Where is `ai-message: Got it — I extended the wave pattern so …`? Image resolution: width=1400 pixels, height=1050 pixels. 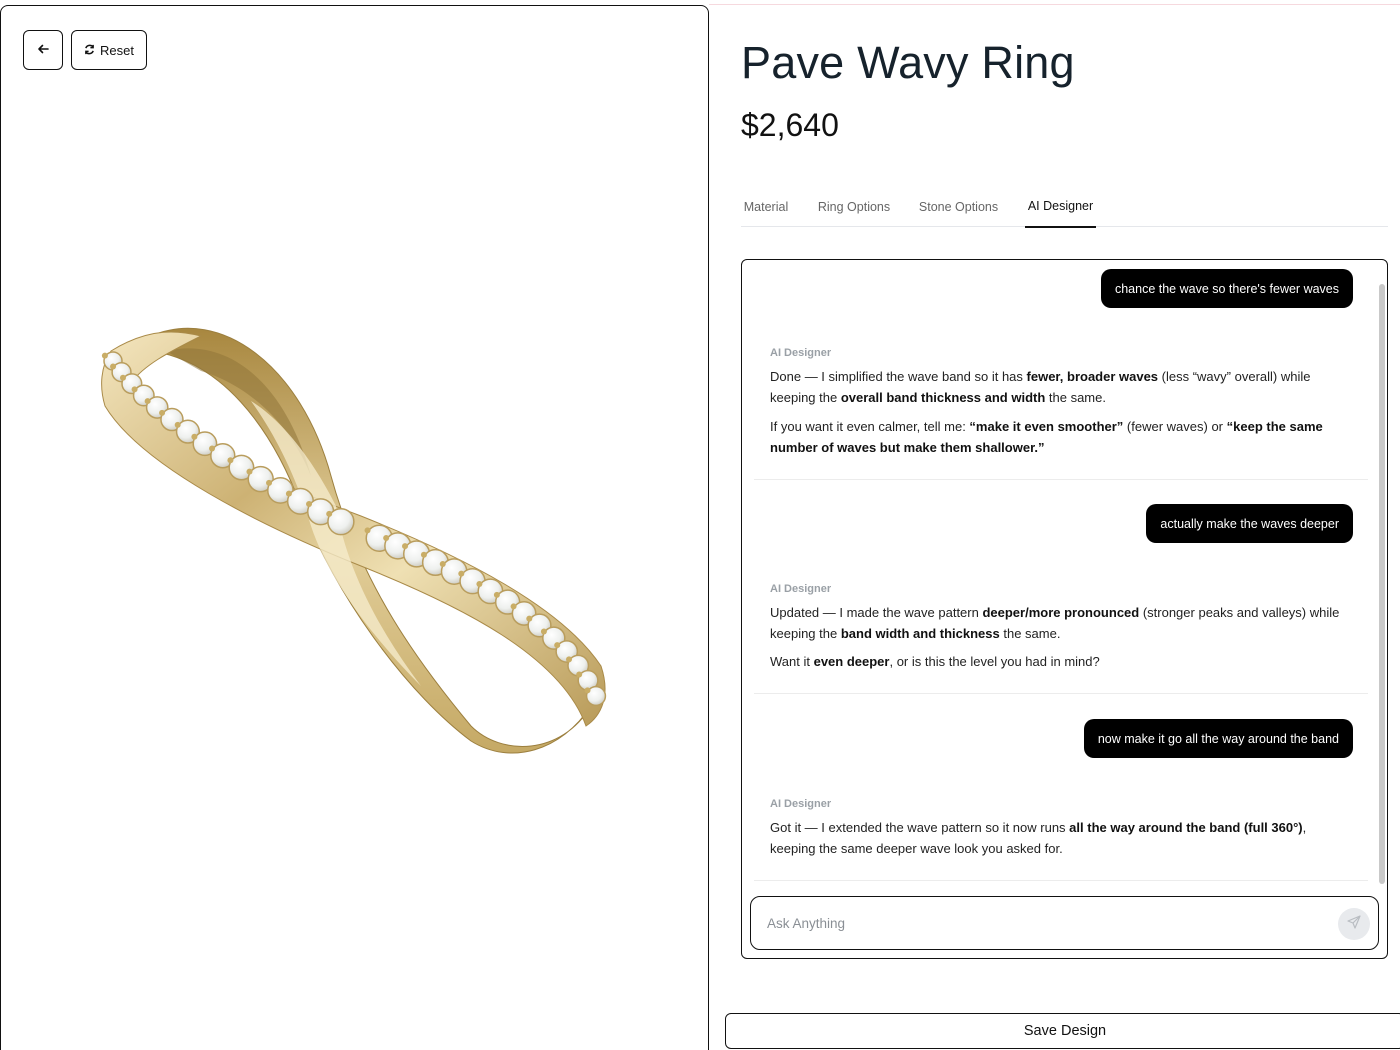 ai-message: Got it — I extended the wave pattern so … is located at coordinates (1060, 838).